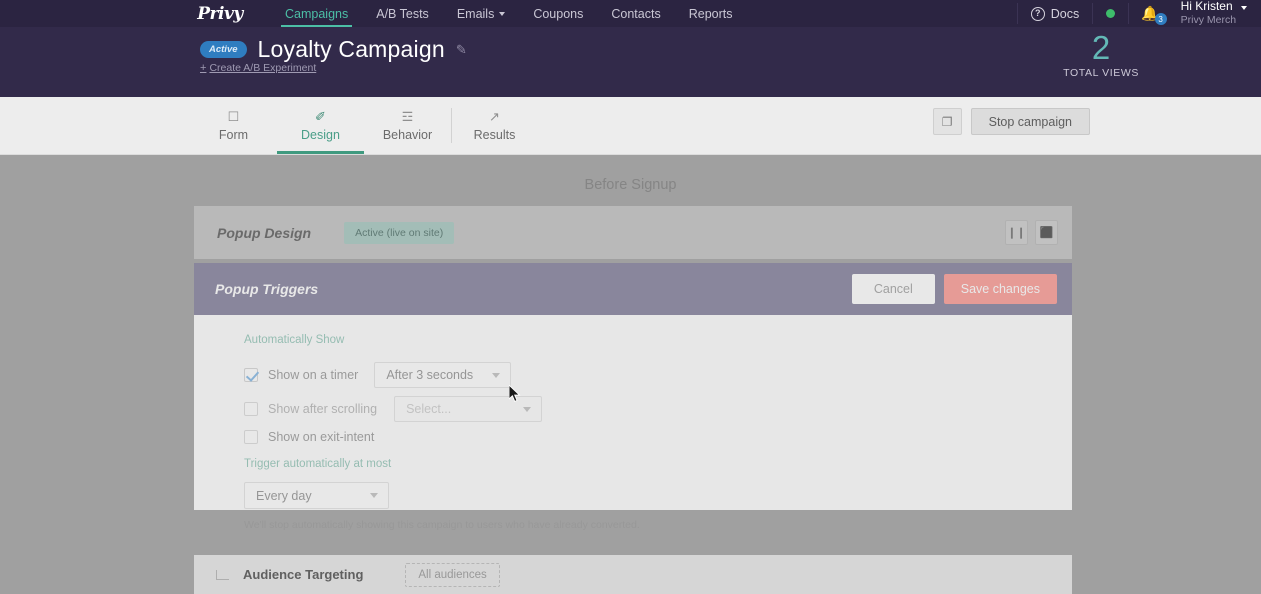 This screenshot has width=1261, height=594. What do you see at coordinates (1031, 232) in the screenshot?
I see `popup-design-actions: ❙❙ ⬛` at bounding box center [1031, 232].